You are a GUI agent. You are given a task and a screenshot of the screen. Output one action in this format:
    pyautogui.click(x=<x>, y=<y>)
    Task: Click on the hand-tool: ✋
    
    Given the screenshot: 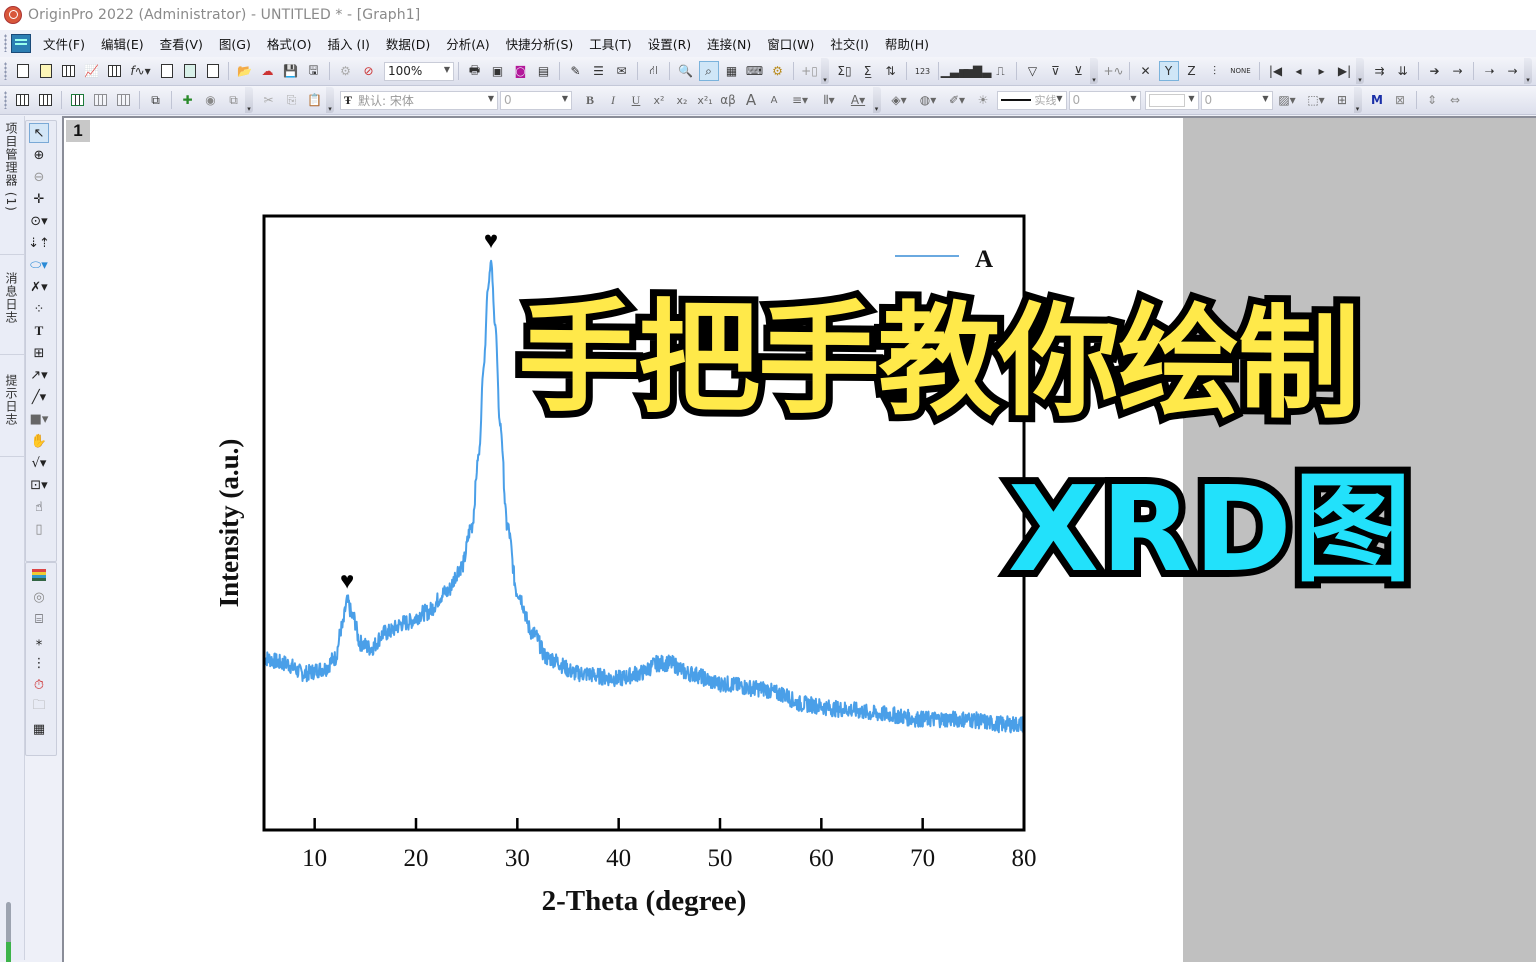 What is the action you would take?
    pyautogui.click(x=39, y=441)
    